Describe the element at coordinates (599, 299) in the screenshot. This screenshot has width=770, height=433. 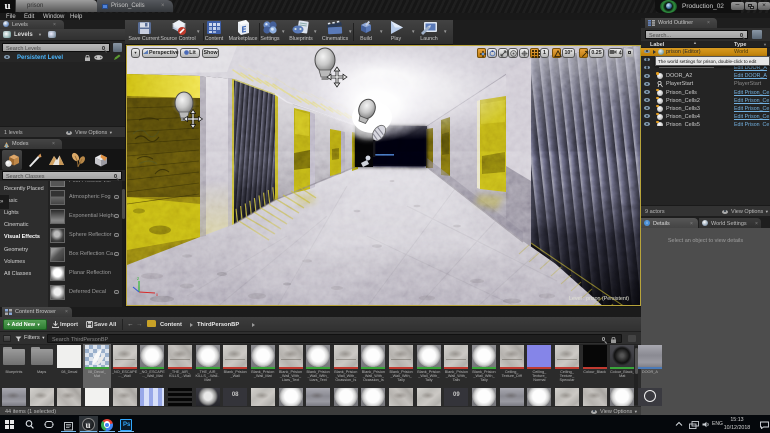
I see `svg-text: Level : prison (Persistent)` at that location.